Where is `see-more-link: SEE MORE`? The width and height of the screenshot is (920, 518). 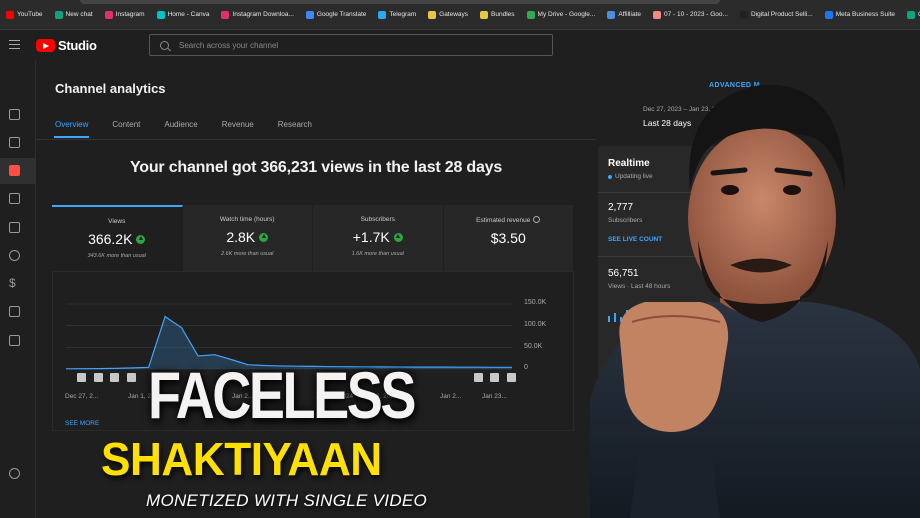 see-more-link: SEE MORE is located at coordinates (82, 423).